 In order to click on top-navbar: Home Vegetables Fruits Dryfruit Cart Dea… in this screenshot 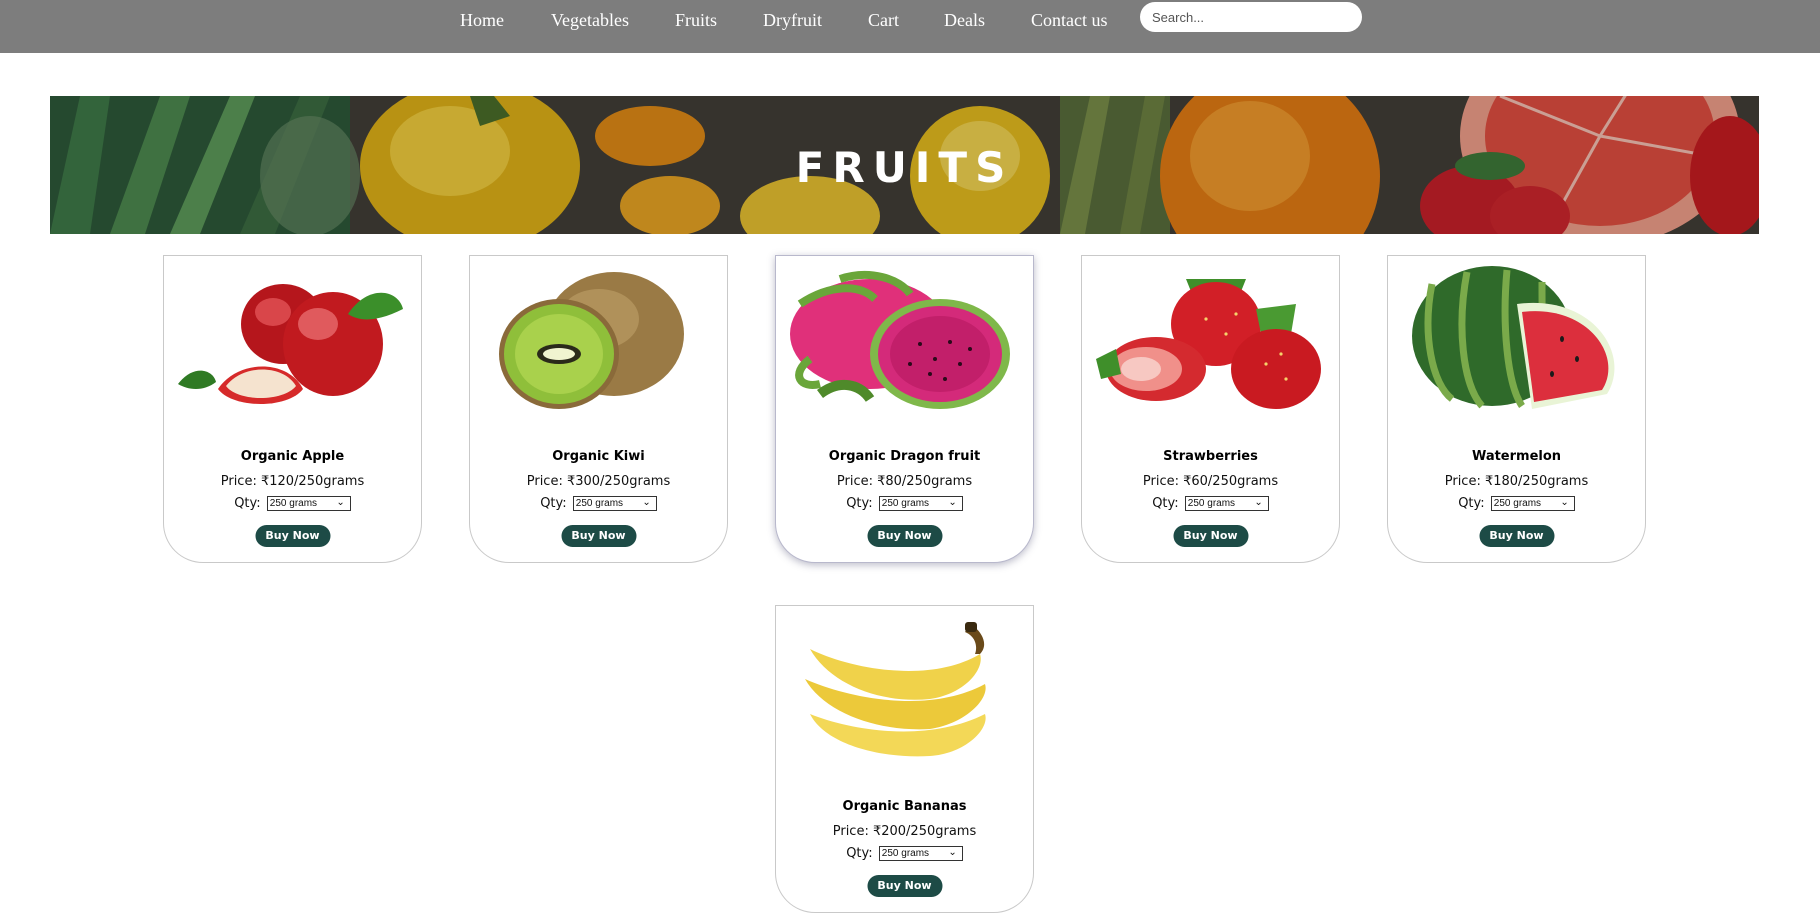, I will do `click(910, 26)`.